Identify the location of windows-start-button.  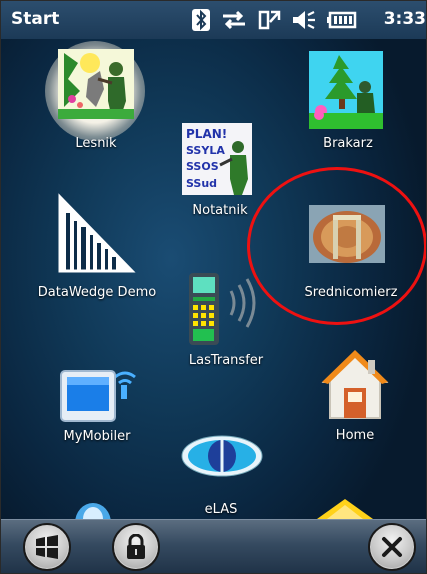
(47, 547).